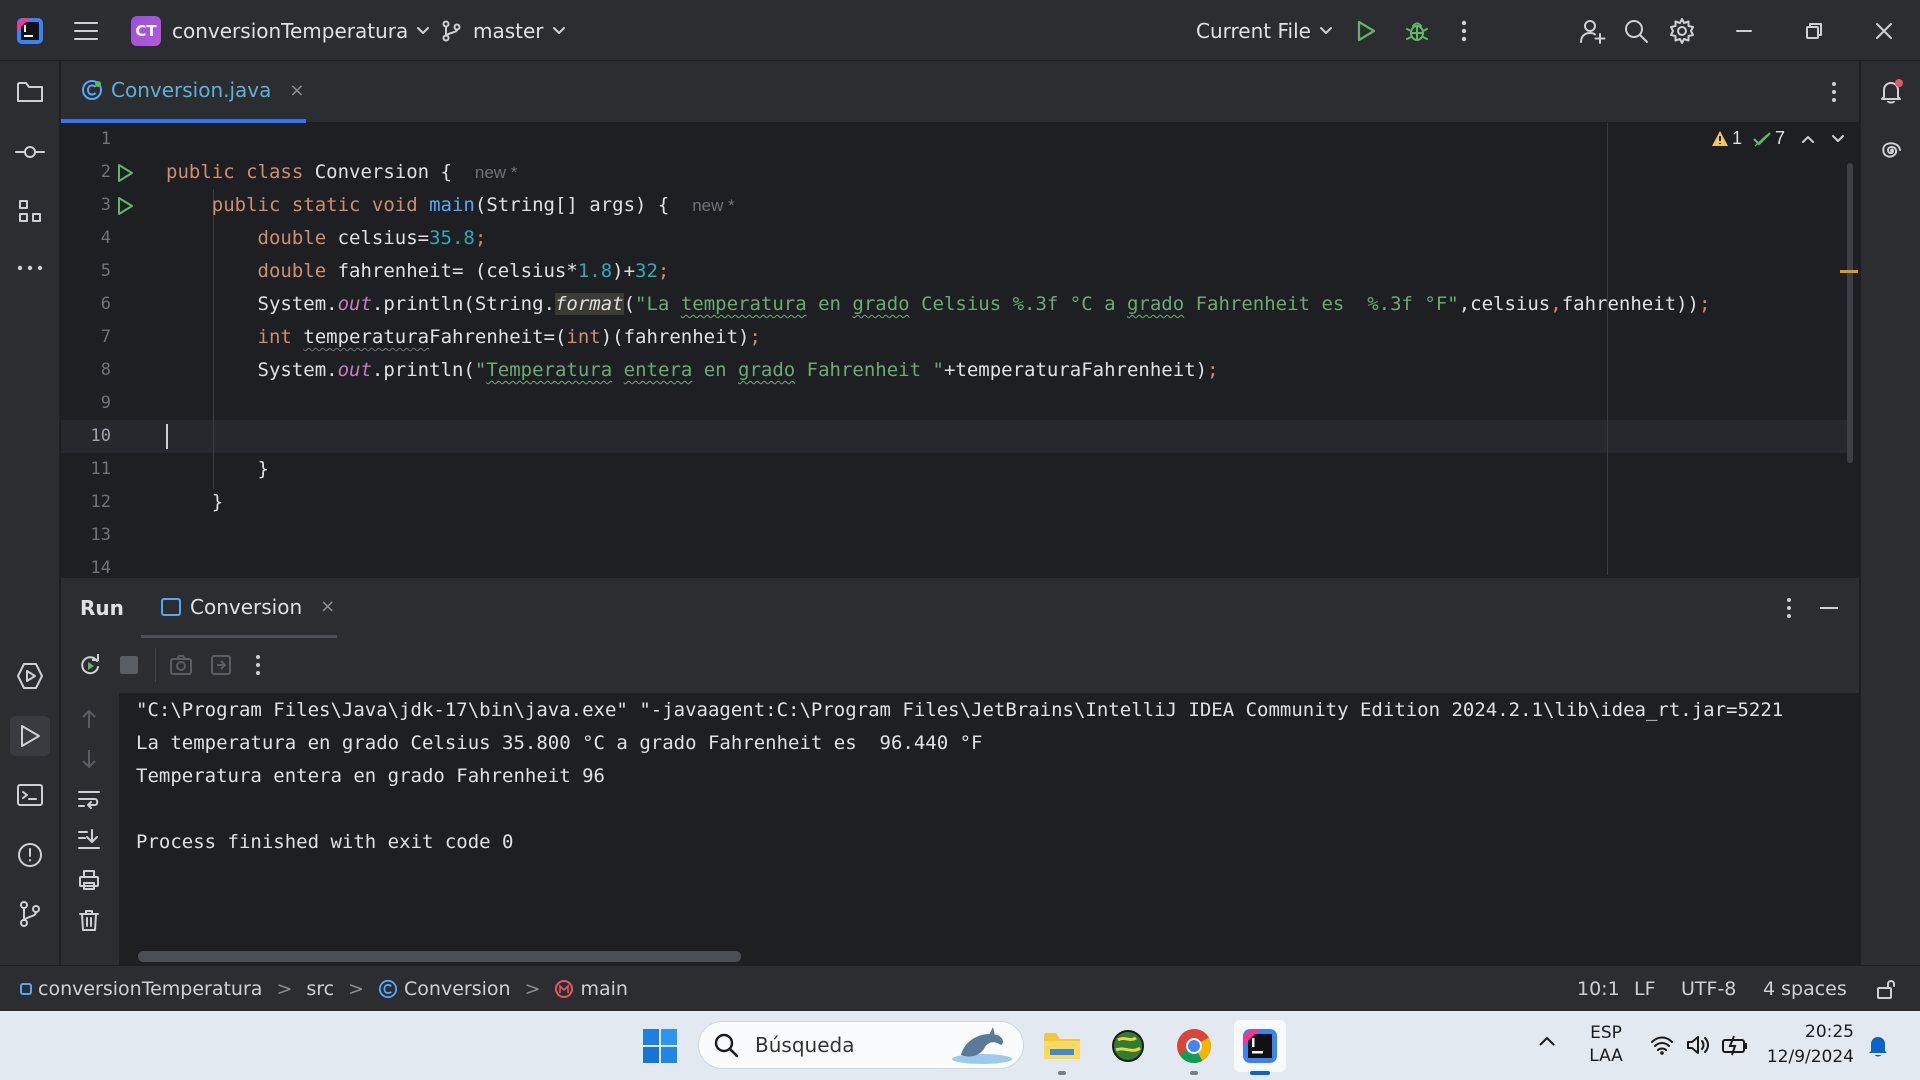 This screenshot has height=1080, width=1920. I want to click on scroll-to-end-button, so click(89, 839).